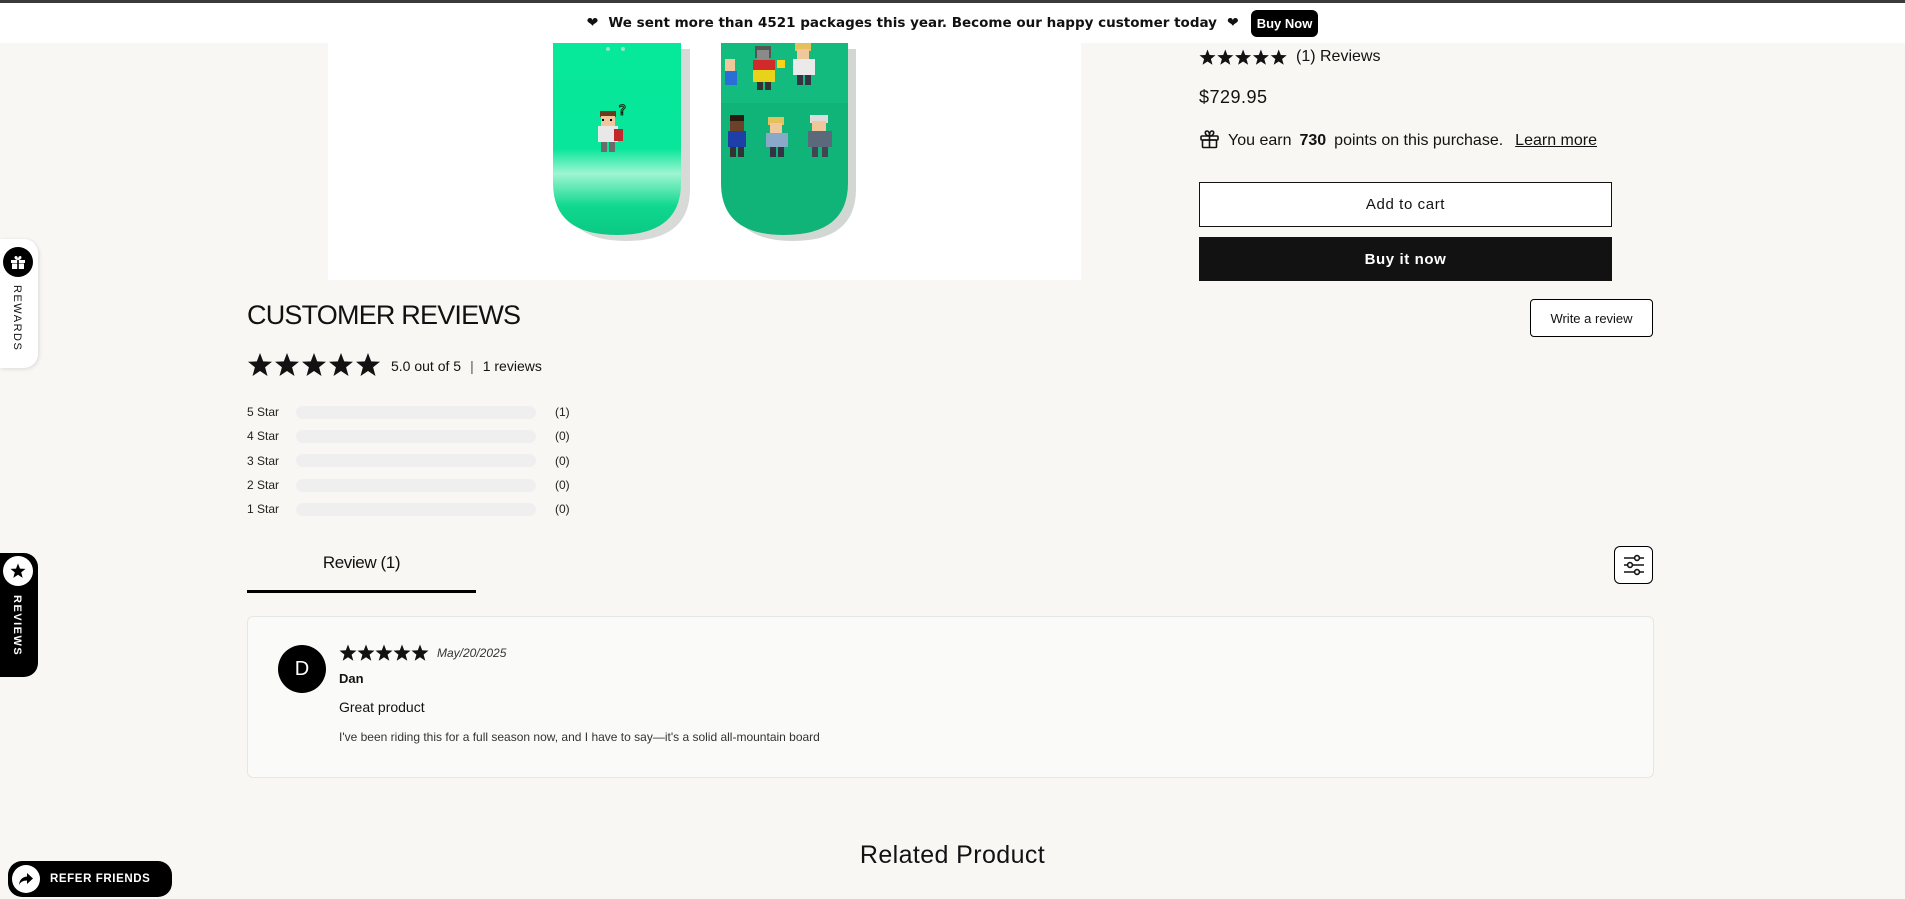 The height and width of the screenshot is (899, 1905). Describe the element at coordinates (26, 879) in the screenshot. I see `share-arrow-icon` at that location.